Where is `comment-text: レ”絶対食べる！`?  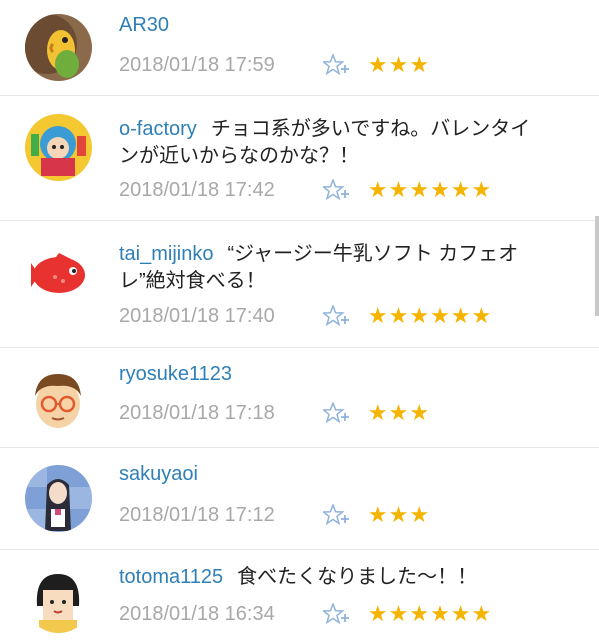 comment-text: レ”絶対食べる！ is located at coordinates (192, 281).